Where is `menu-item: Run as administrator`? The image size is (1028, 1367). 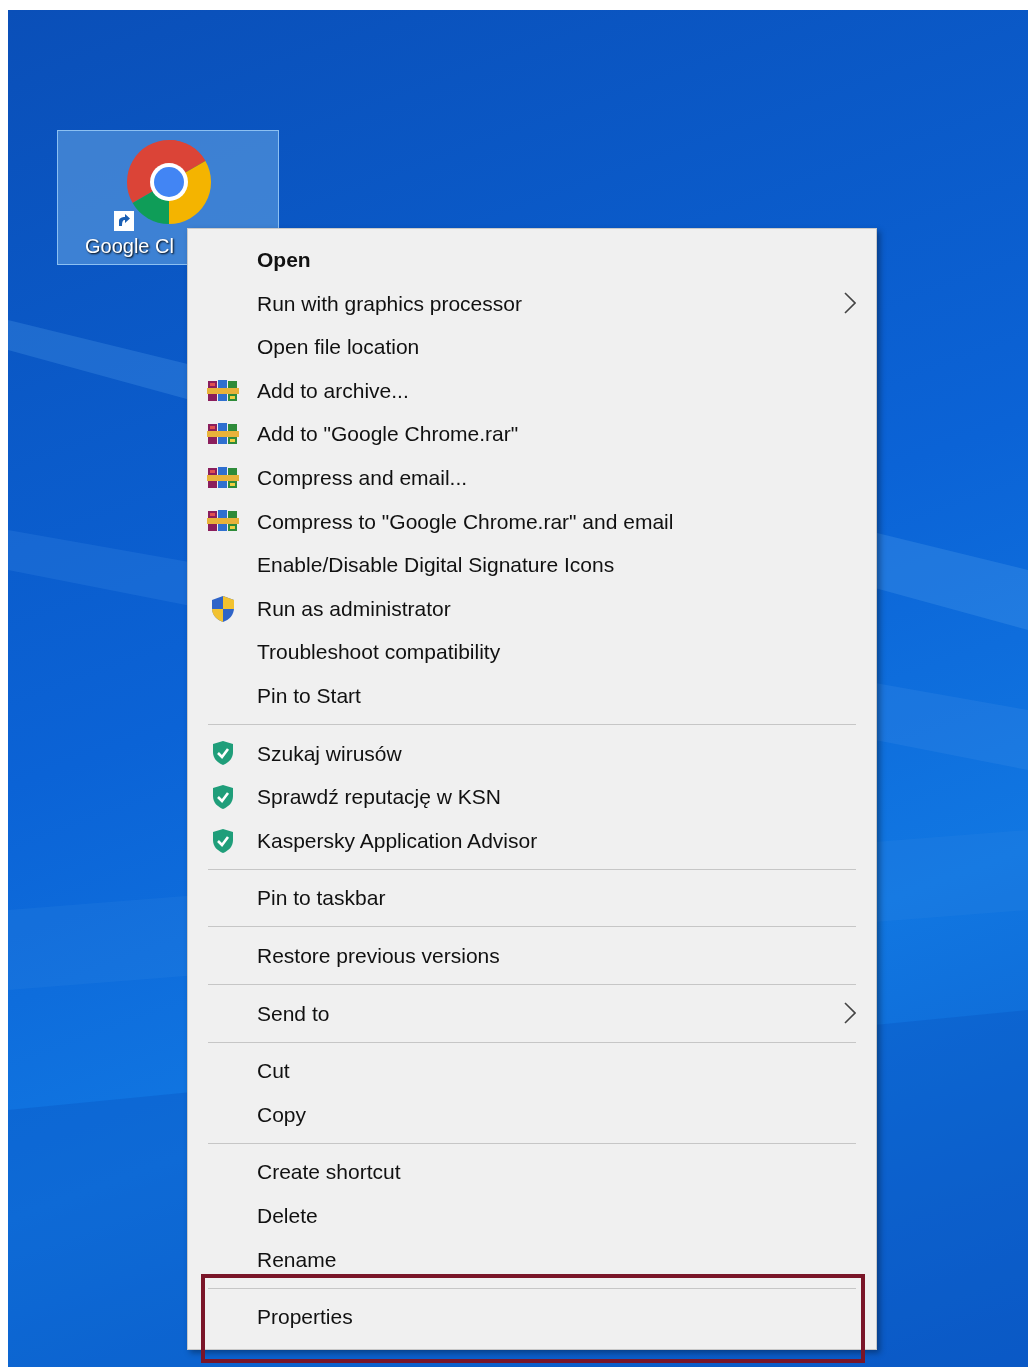
menu-item: Run as administrator is located at coordinates (532, 608).